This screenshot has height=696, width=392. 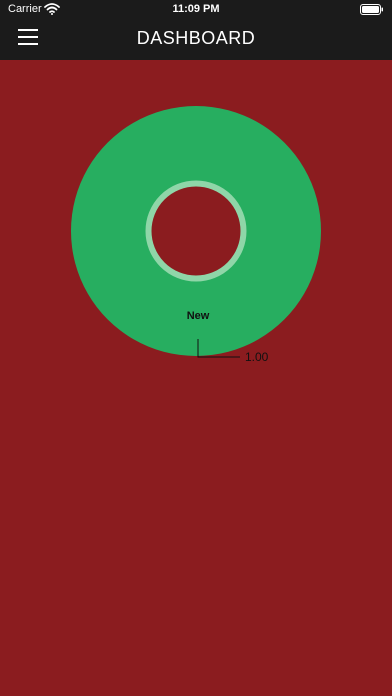 I want to click on value-label: 1.00, so click(x=257, y=357).